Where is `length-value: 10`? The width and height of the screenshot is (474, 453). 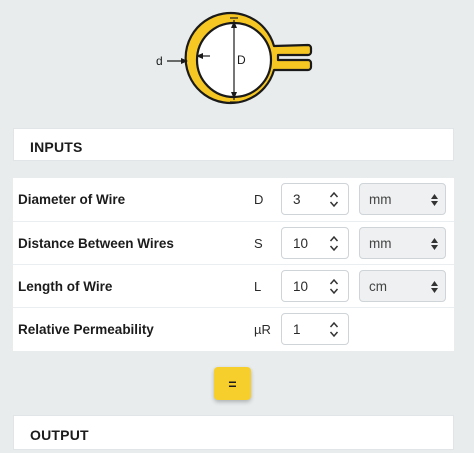 length-value: 10 is located at coordinates (301, 286).